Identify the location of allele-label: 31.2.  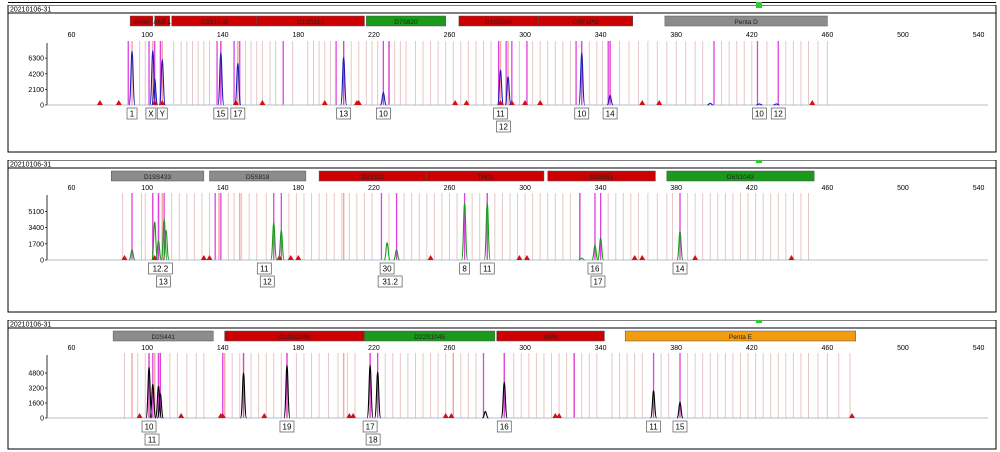
(390, 282).